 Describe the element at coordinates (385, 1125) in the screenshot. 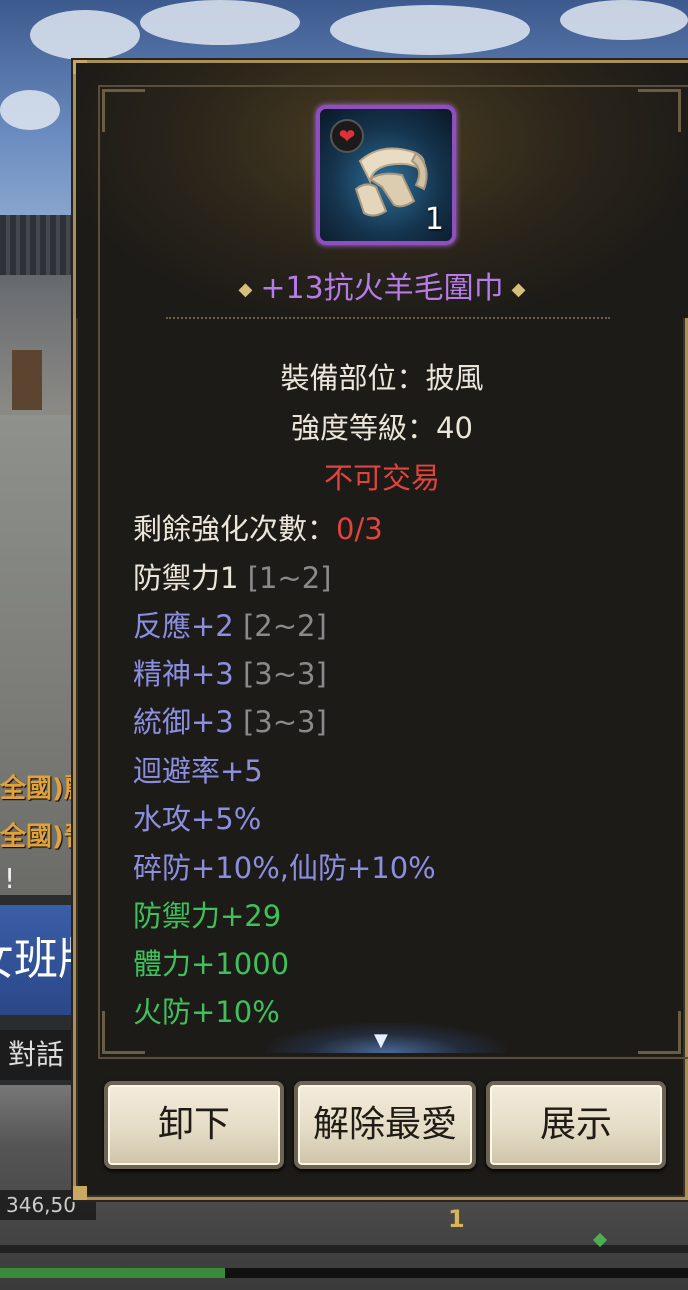

I see `unfavorite-button: 解除最愛` at that location.